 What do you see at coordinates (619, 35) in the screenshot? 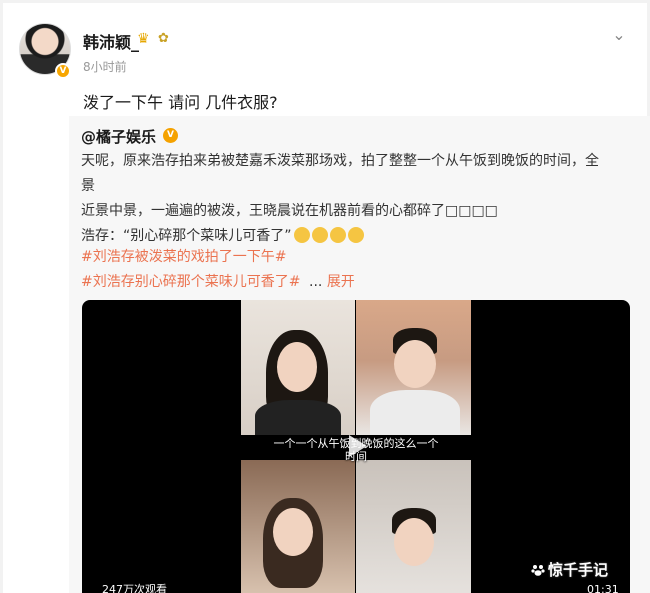
I see `chevron-down-icon: ⌄` at bounding box center [619, 35].